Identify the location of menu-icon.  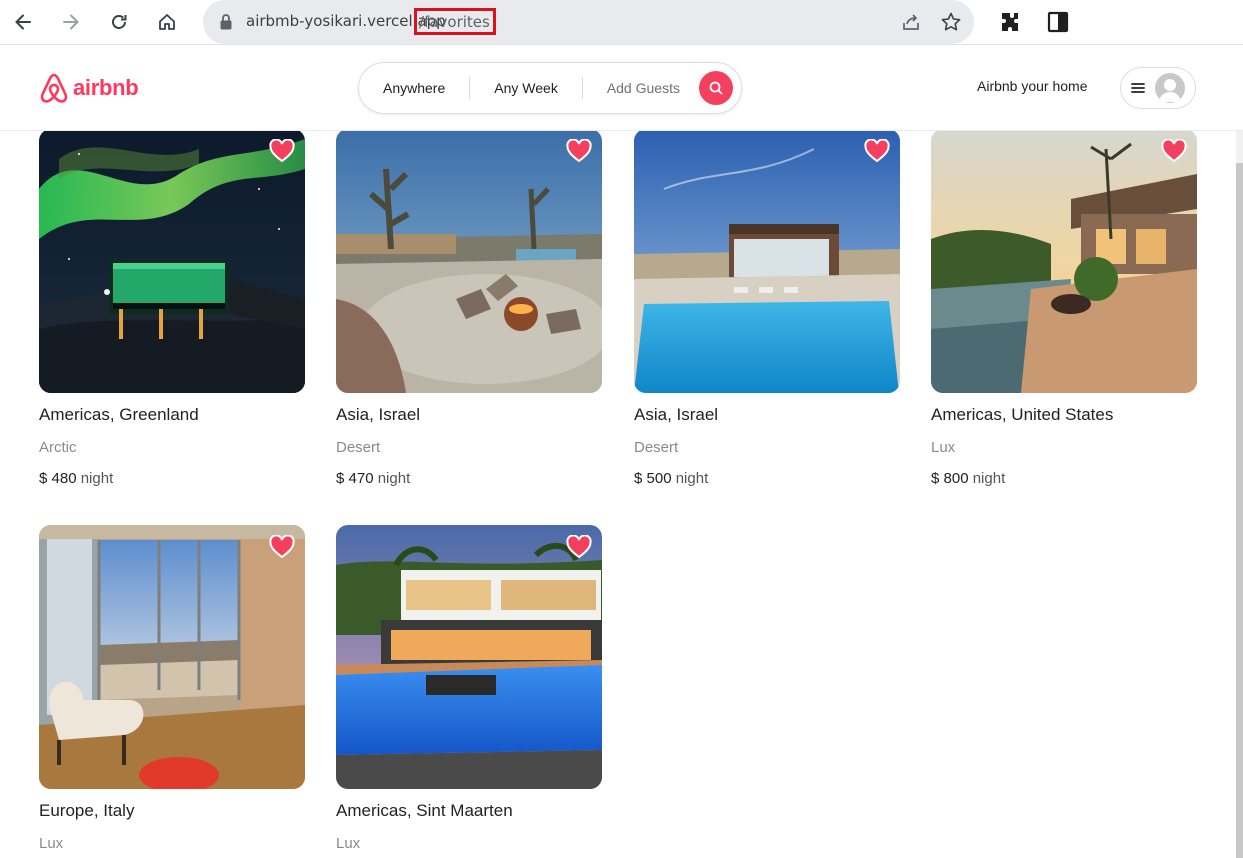
(1138, 88).